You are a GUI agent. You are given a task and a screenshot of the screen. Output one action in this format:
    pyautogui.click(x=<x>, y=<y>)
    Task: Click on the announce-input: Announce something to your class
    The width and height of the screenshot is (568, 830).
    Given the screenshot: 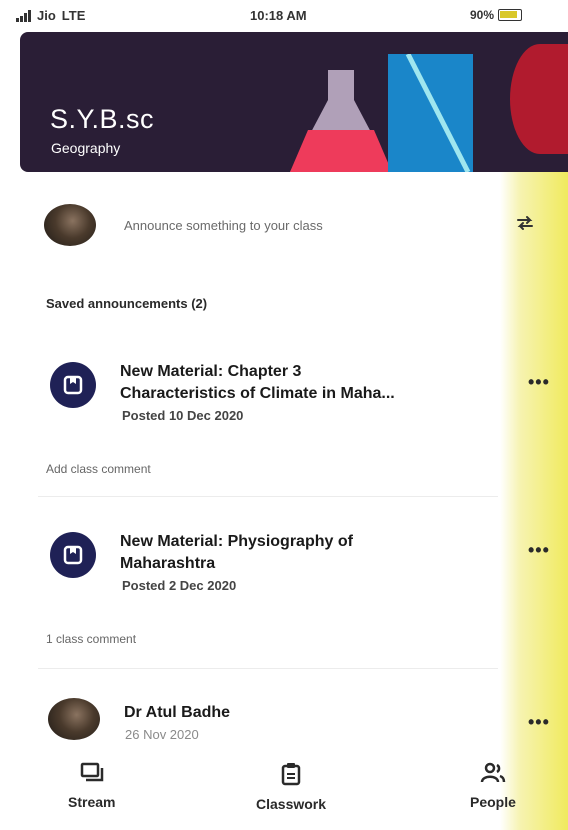 What is the action you would take?
    pyautogui.click(x=223, y=225)
    